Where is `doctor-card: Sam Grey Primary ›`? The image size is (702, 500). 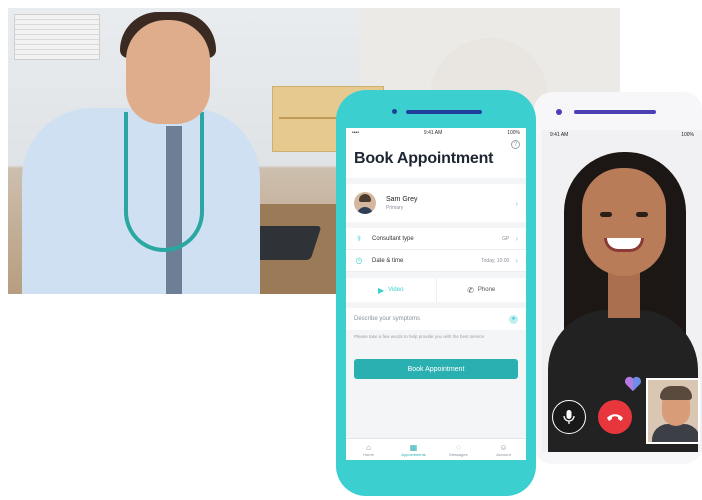
doctor-card: Sam Grey Primary › is located at coordinates (436, 203).